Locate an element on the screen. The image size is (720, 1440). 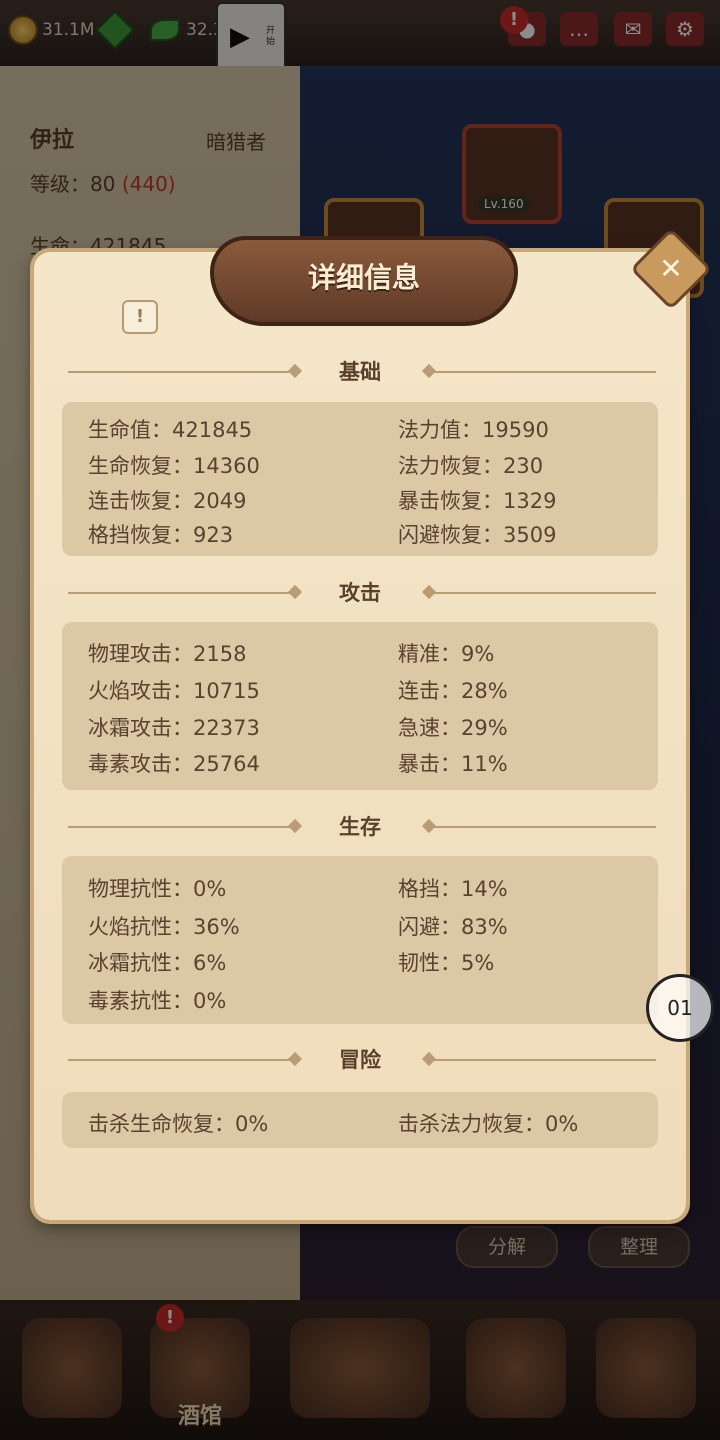
stat-combo-regen: 连击恢复：2049 is located at coordinates (167, 501).